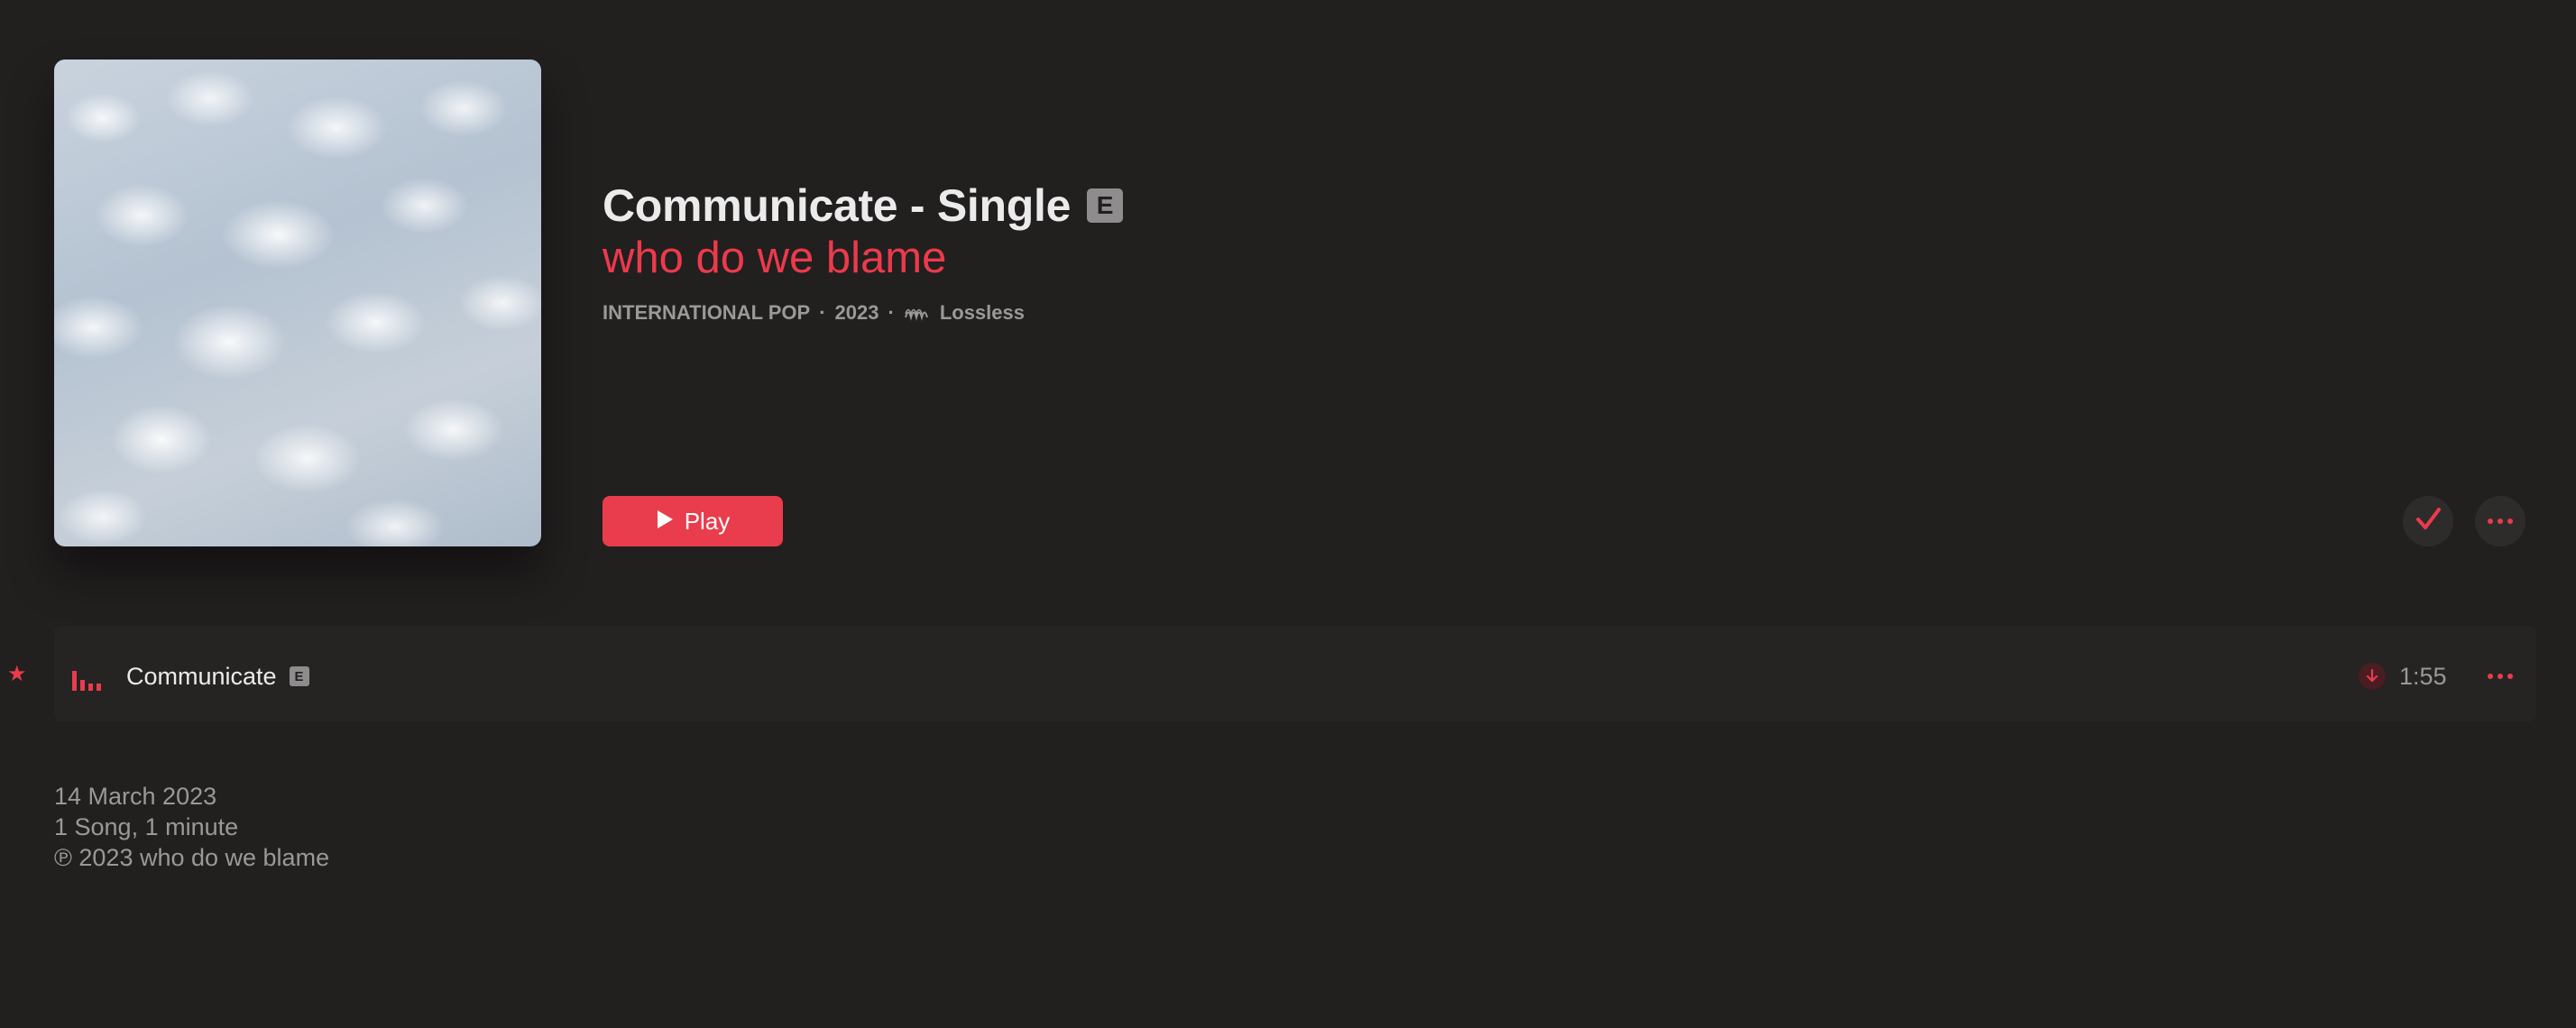 The image size is (2576, 1028). Describe the element at coordinates (297, 303) in the screenshot. I see `album-artwork` at that location.